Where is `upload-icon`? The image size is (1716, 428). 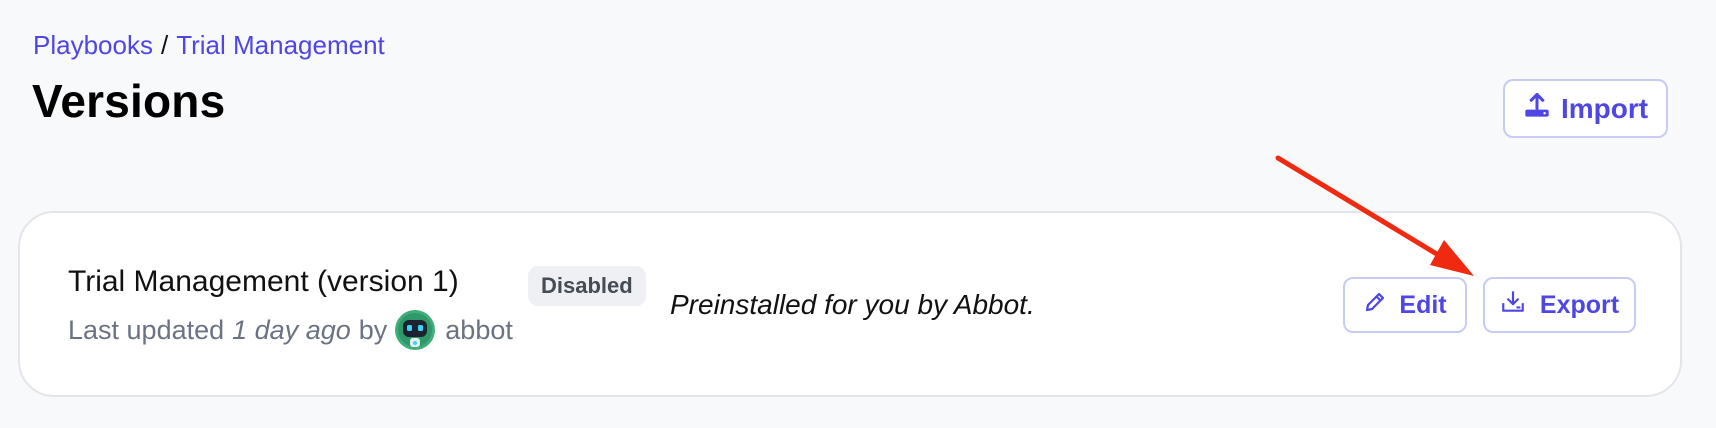
upload-icon is located at coordinates (1537, 108).